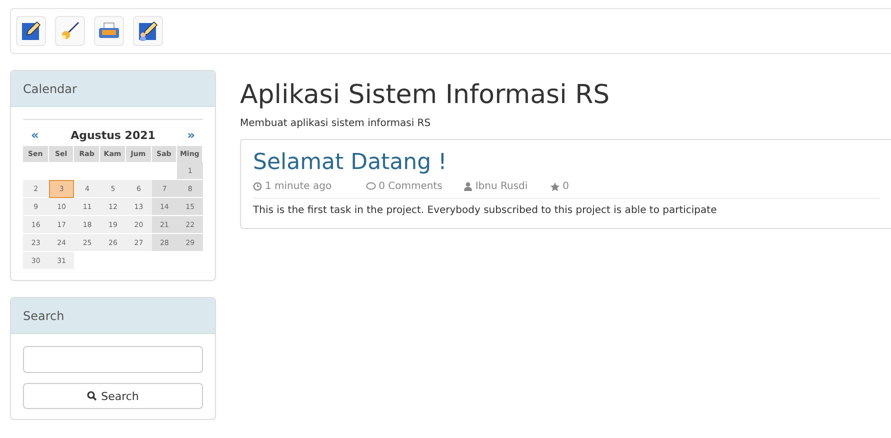 Image resolution: width=891 pixels, height=438 pixels. Describe the element at coordinates (113, 135) in the screenshot. I see `month-title: Agustus 2021` at that location.